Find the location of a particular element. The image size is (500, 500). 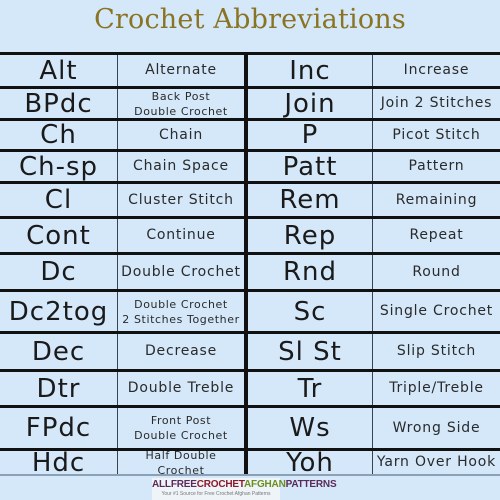

meaning-cell: Chain is located at coordinates (181, 134).